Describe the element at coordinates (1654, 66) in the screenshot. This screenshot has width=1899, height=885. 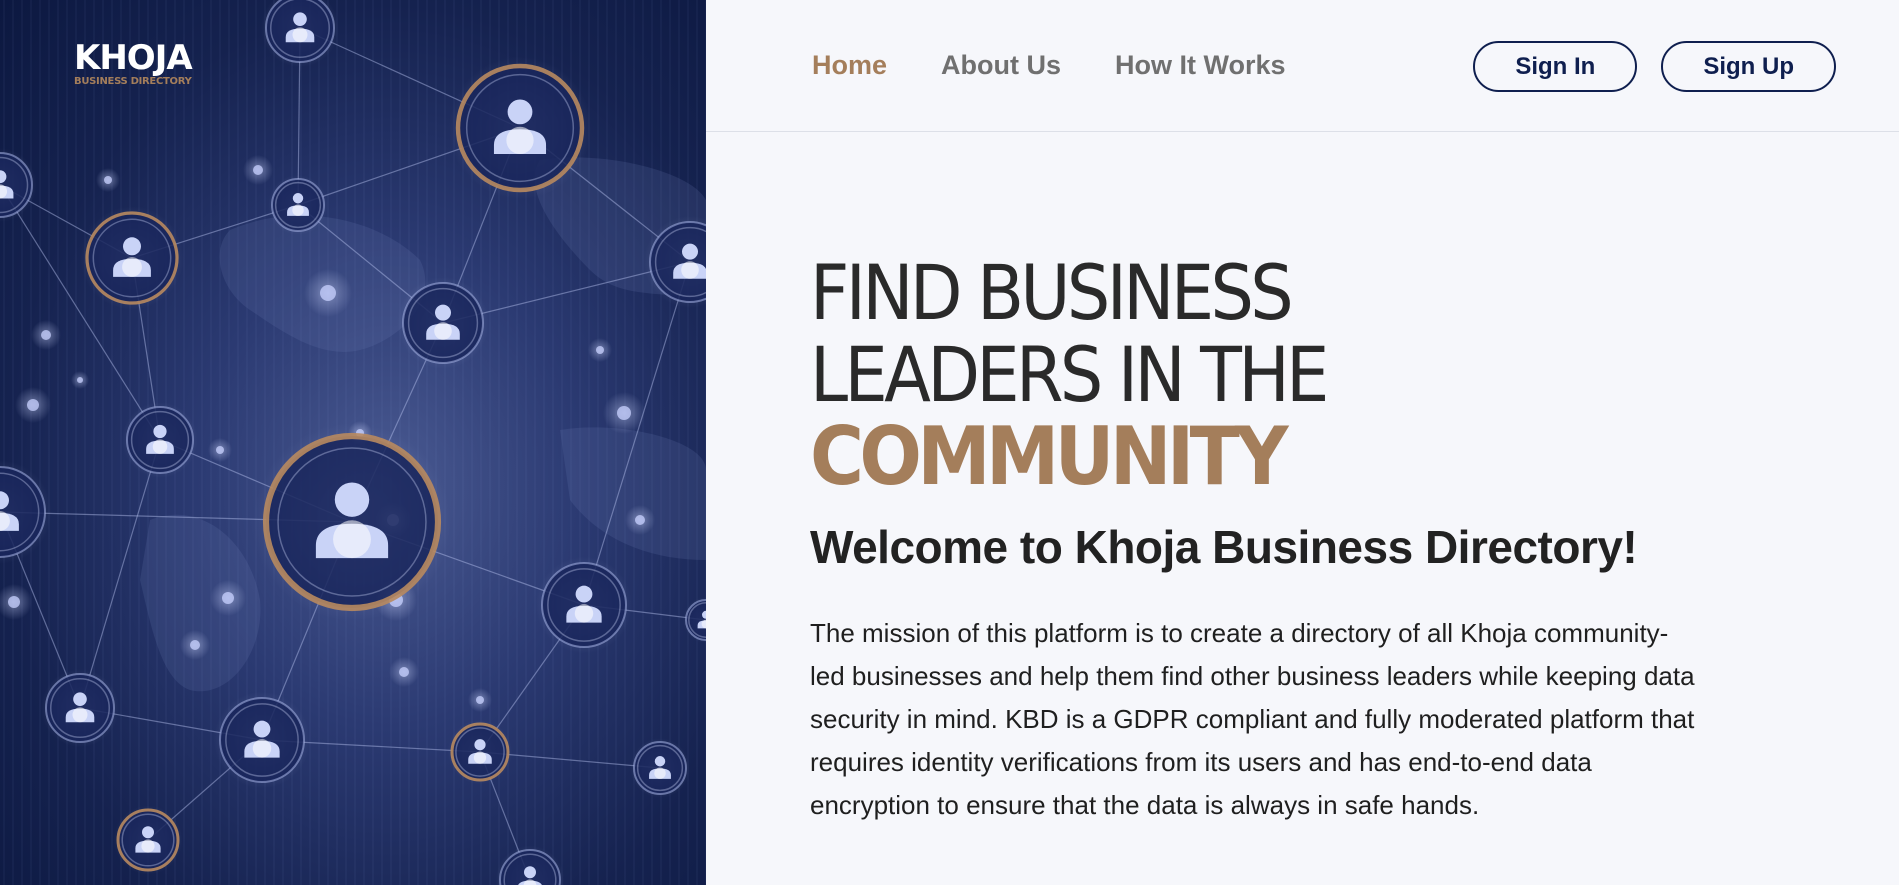
I see `auth-buttons: Sign In Sign Up` at that location.